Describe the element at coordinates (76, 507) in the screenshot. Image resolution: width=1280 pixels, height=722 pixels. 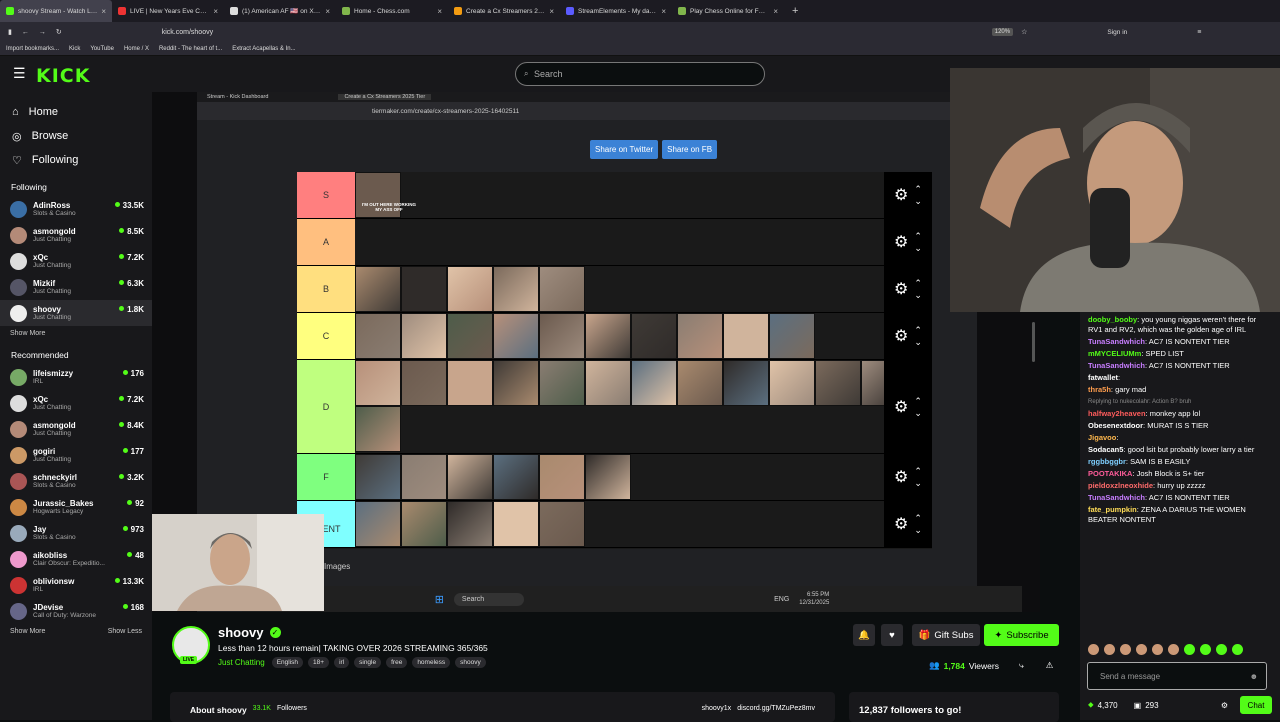
I see `sidebar-channel-jurassic_bakes: Jurassic_Bakes Hogwarts Legacy 92` at that location.